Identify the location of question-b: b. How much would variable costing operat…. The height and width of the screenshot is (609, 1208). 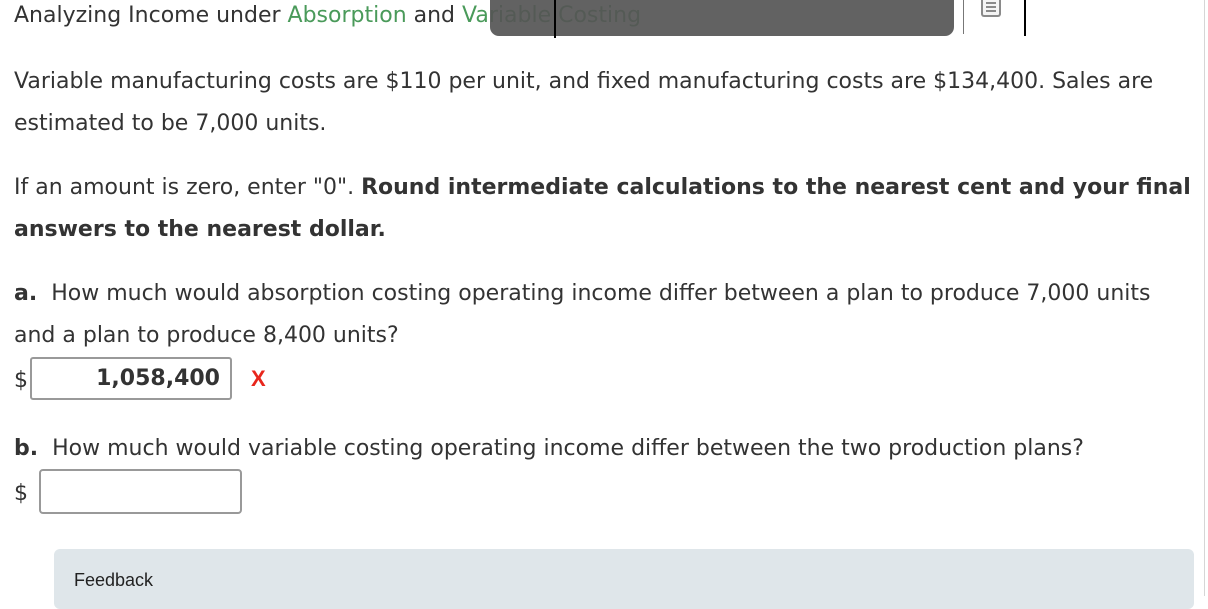
(609, 449).